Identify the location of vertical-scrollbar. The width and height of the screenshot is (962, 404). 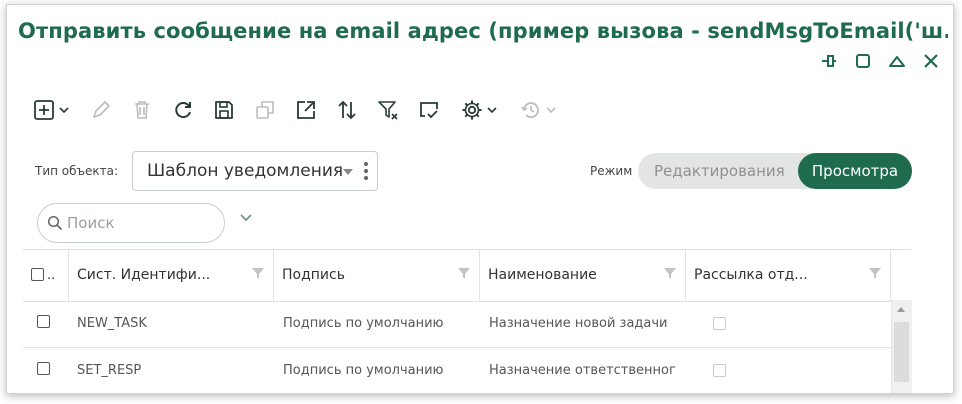
(901, 346).